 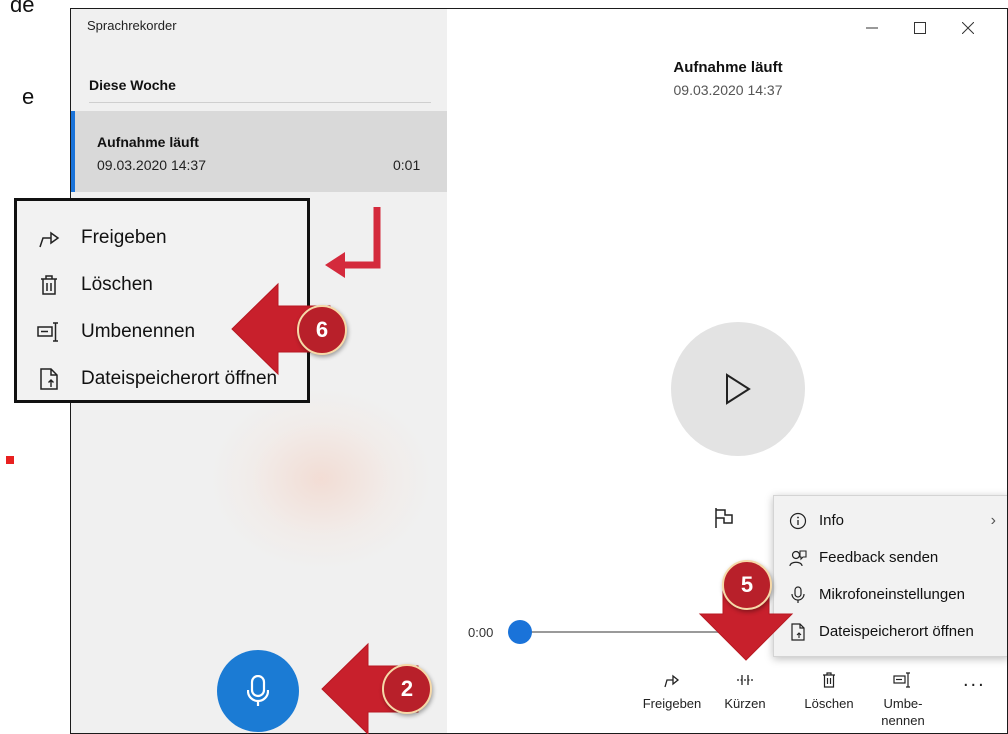 What do you see at coordinates (407, 689) in the screenshot?
I see `callout-badge-record: 2` at bounding box center [407, 689].